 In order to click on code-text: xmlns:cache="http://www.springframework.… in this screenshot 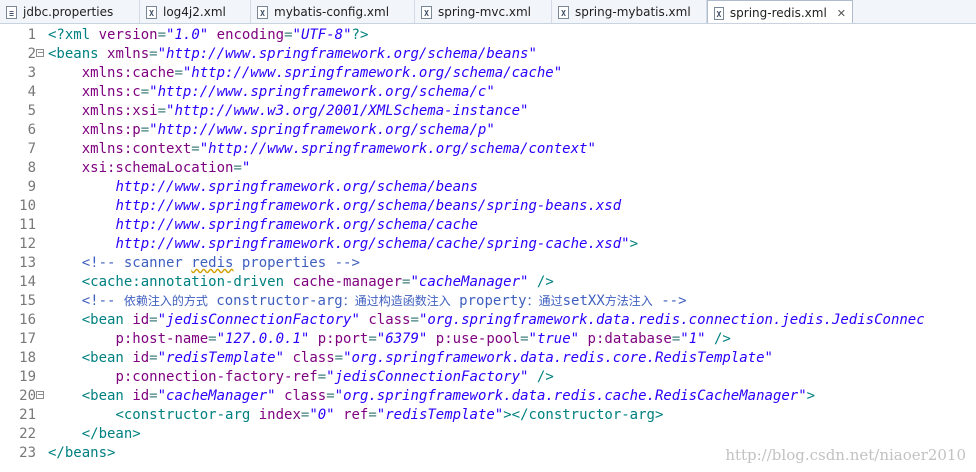, I will do `click(322, 73)`.